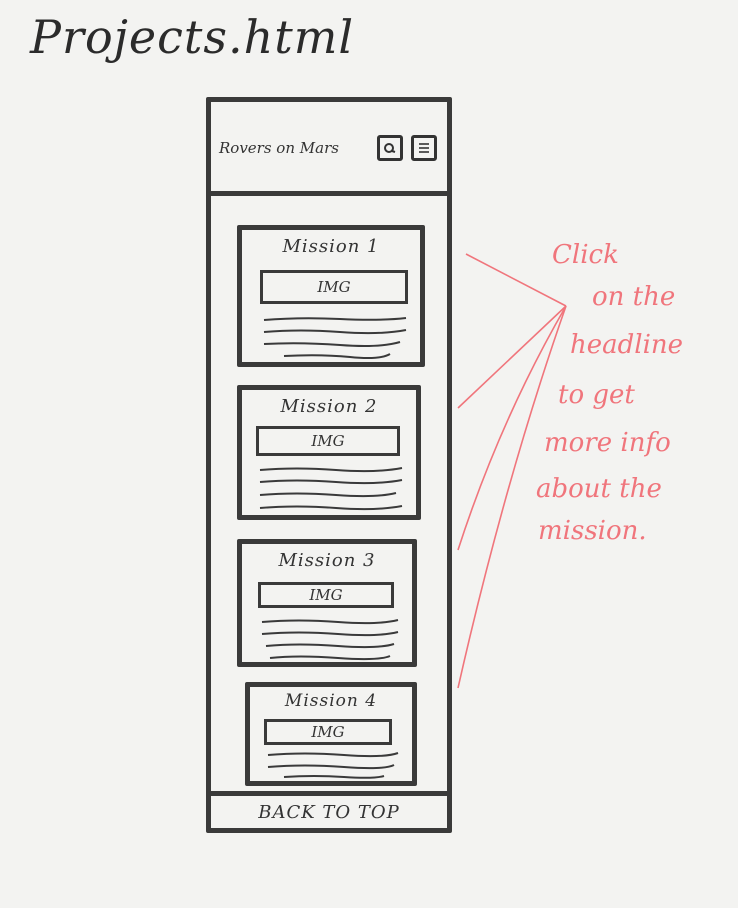  I want to click on annotation-line: on the, so click(634, 297).